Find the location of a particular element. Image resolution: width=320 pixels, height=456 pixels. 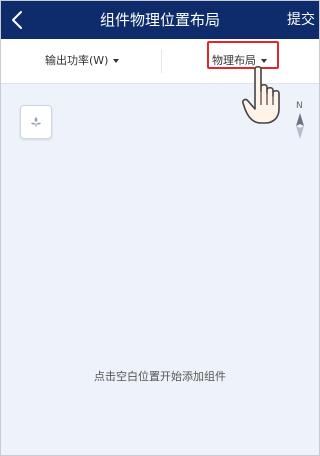

submit-button: 提交 is located at coordinates (301, 20).